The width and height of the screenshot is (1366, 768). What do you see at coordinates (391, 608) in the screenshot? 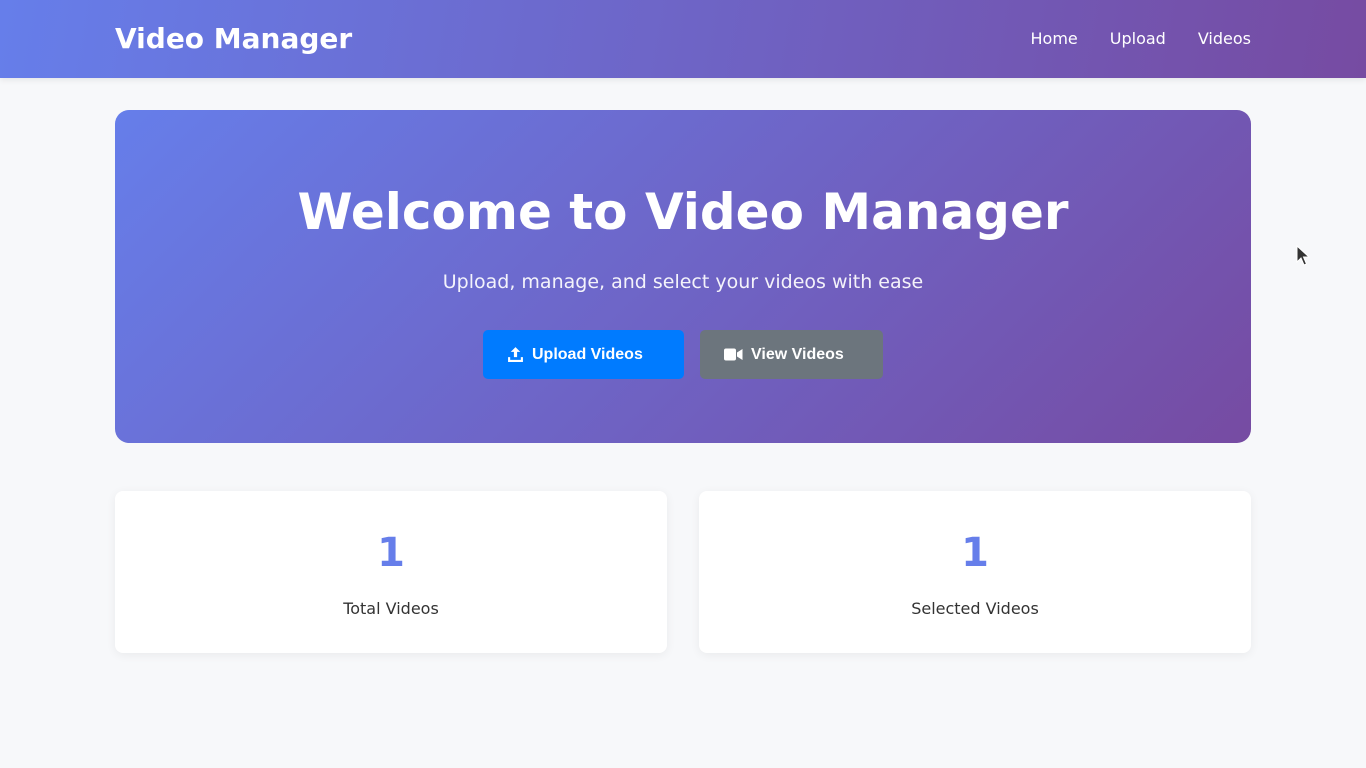
I see `total-videos-label: Total Videos` at bounding box center [391, 608].